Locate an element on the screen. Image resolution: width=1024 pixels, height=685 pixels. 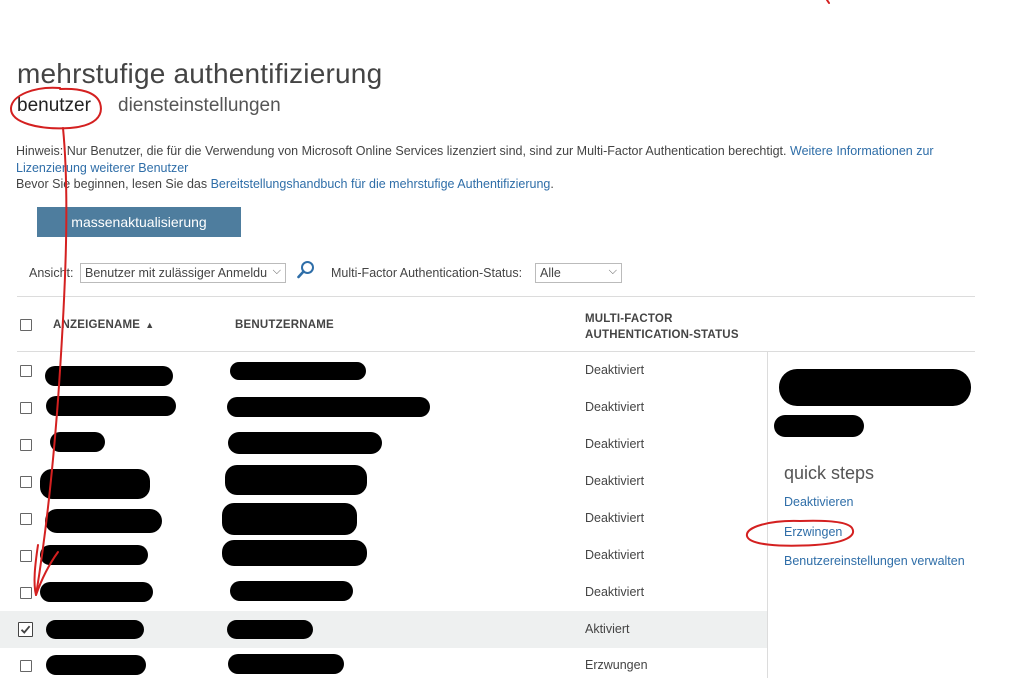
detail-pane-divider is located at coordinates (767, 515).